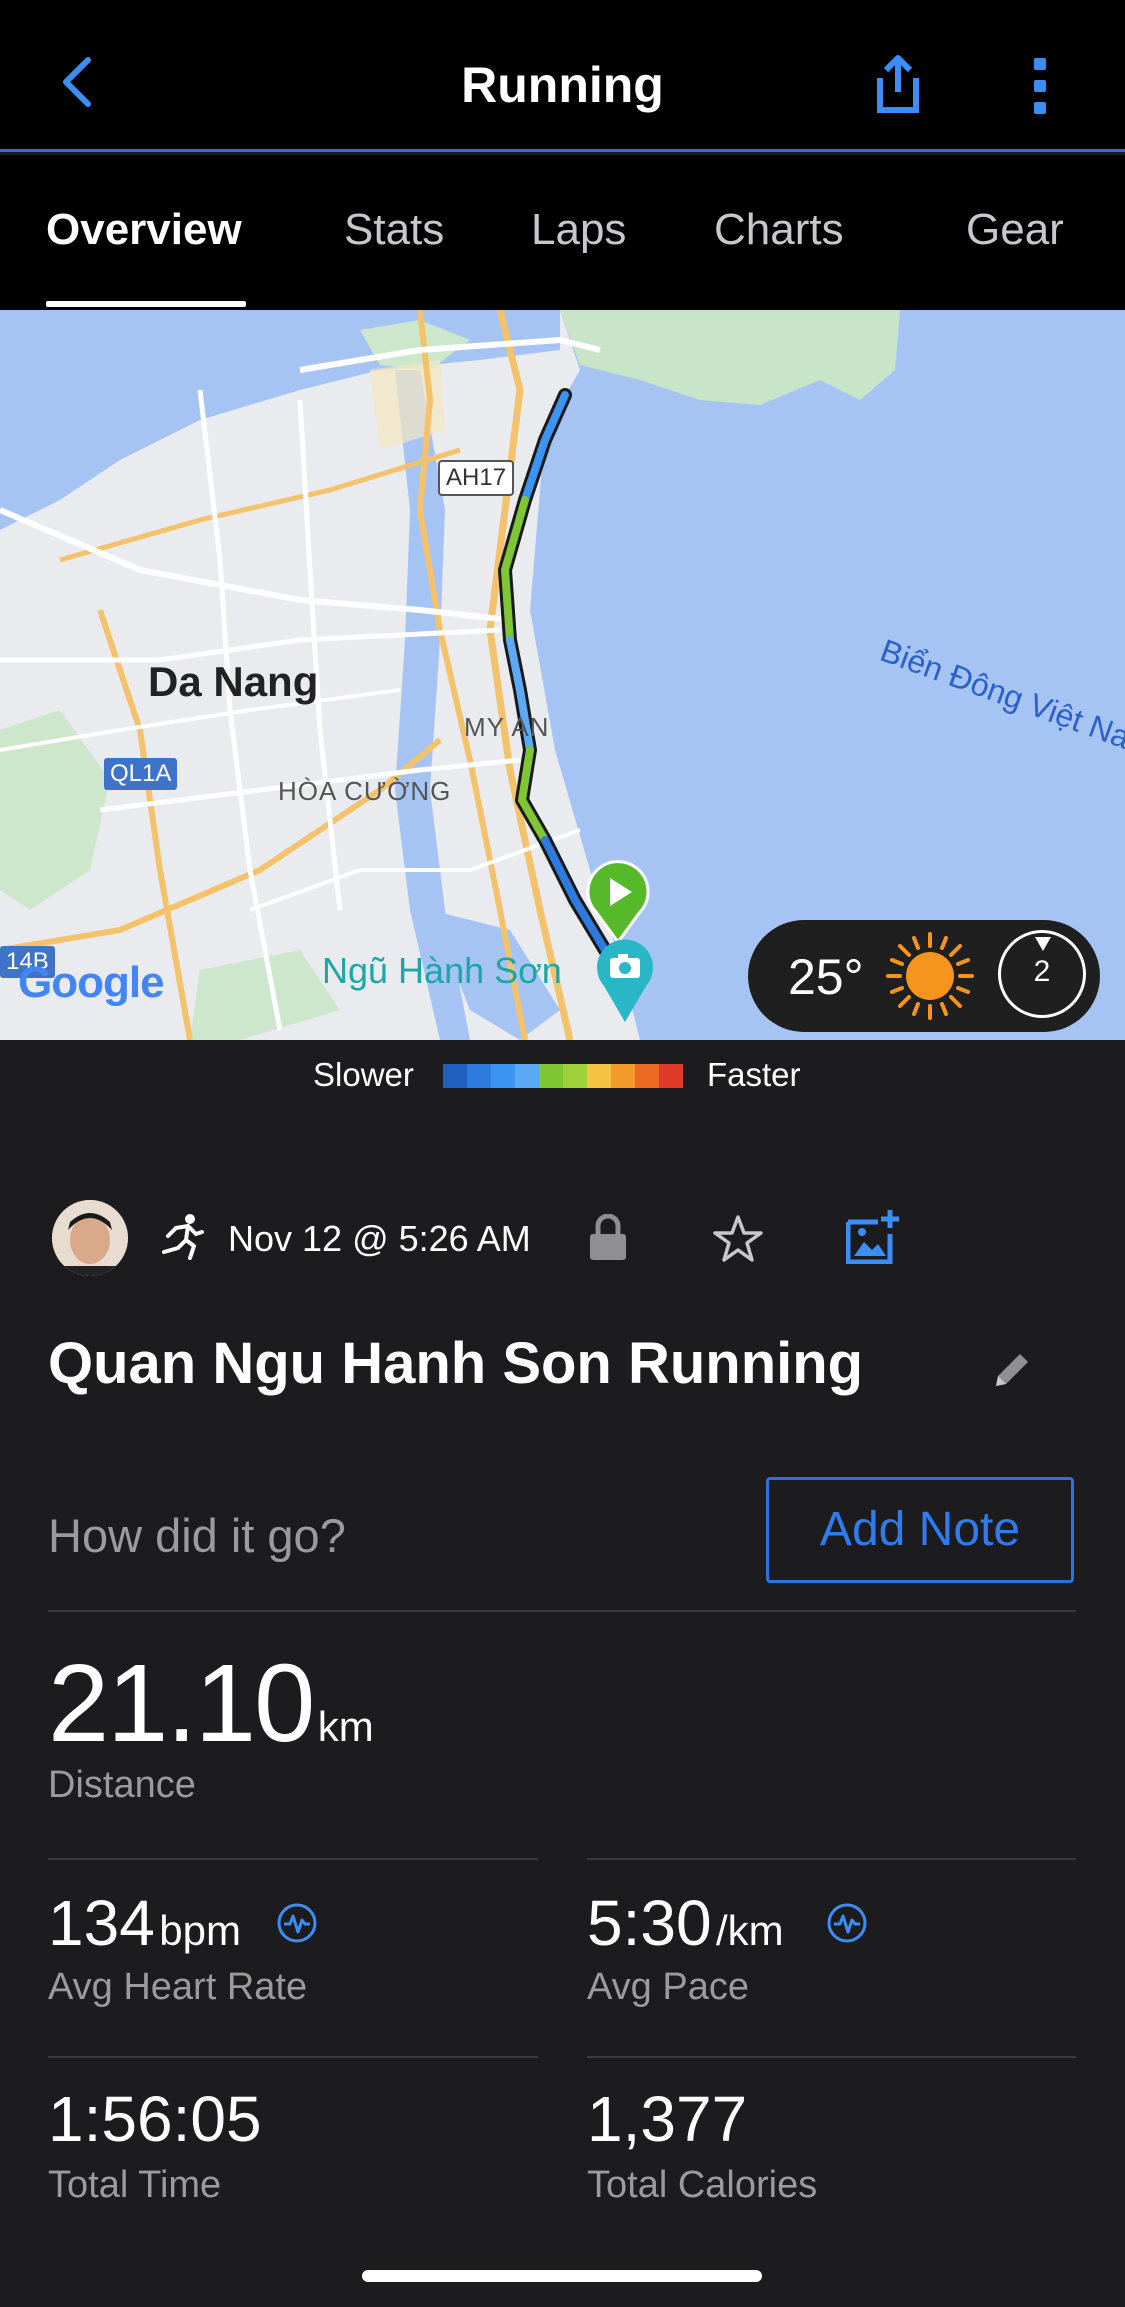 The height and width of the screenshot is (2307, 1125). Describe the element at coordinates (155, 2119) in the screenshot. I see `total-time-value: 1:56:05` at that location.